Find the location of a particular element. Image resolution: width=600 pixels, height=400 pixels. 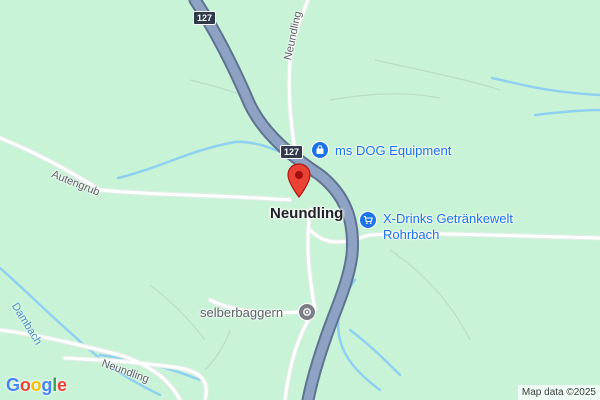

map-attribution: Map data ©2025 is located at coordinates (558, 392).